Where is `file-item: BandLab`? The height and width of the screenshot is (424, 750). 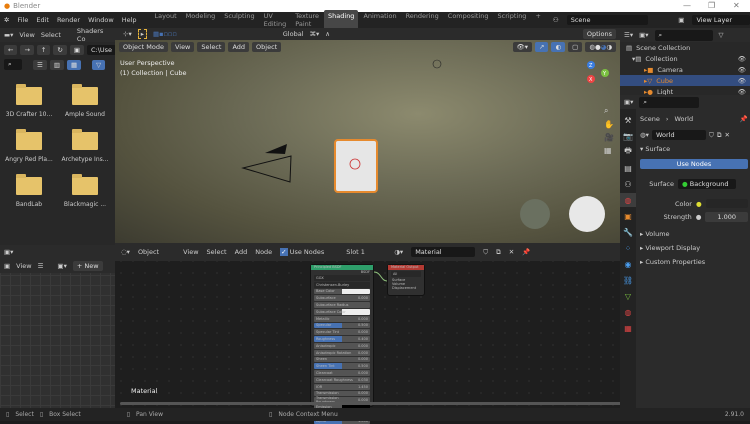 file-item: BandLab is located at coordinates (29, 191).